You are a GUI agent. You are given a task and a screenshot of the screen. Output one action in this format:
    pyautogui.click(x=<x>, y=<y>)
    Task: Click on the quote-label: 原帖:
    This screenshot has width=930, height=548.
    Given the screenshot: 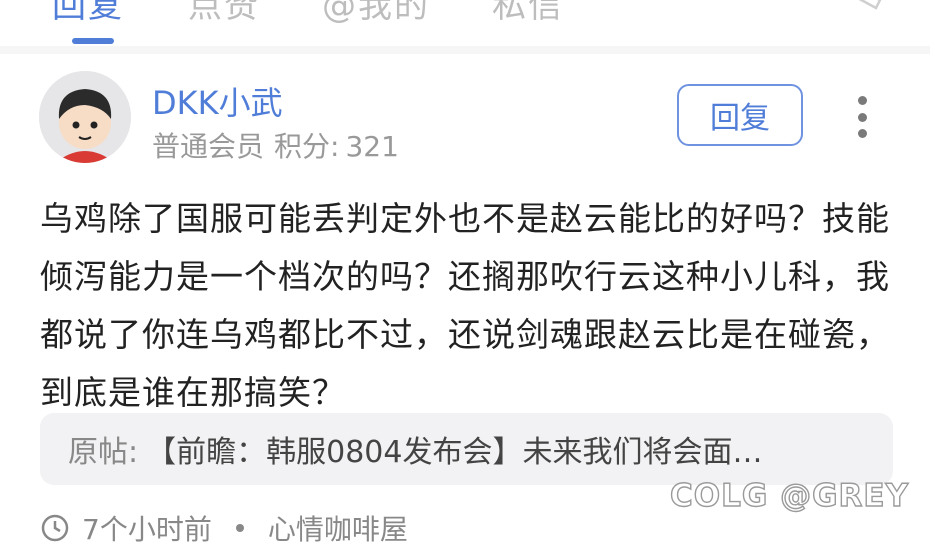 What is the action you would take?
    pyautogui.click(x=103, y=452)
    